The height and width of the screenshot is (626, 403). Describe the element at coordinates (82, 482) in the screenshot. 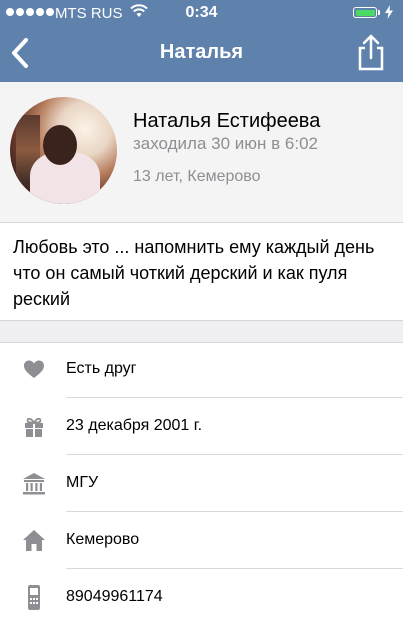

I see `university-label: МГУ` at that location.